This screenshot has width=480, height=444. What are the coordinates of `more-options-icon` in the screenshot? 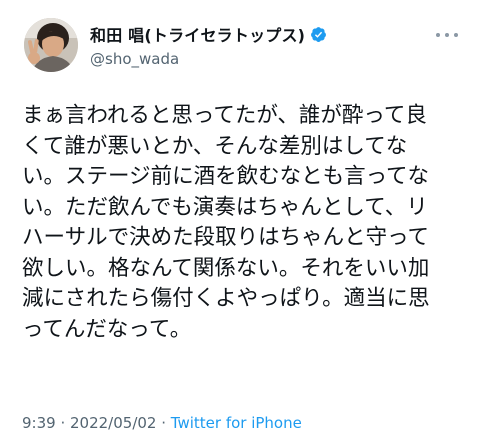 It's located at (447, 35).